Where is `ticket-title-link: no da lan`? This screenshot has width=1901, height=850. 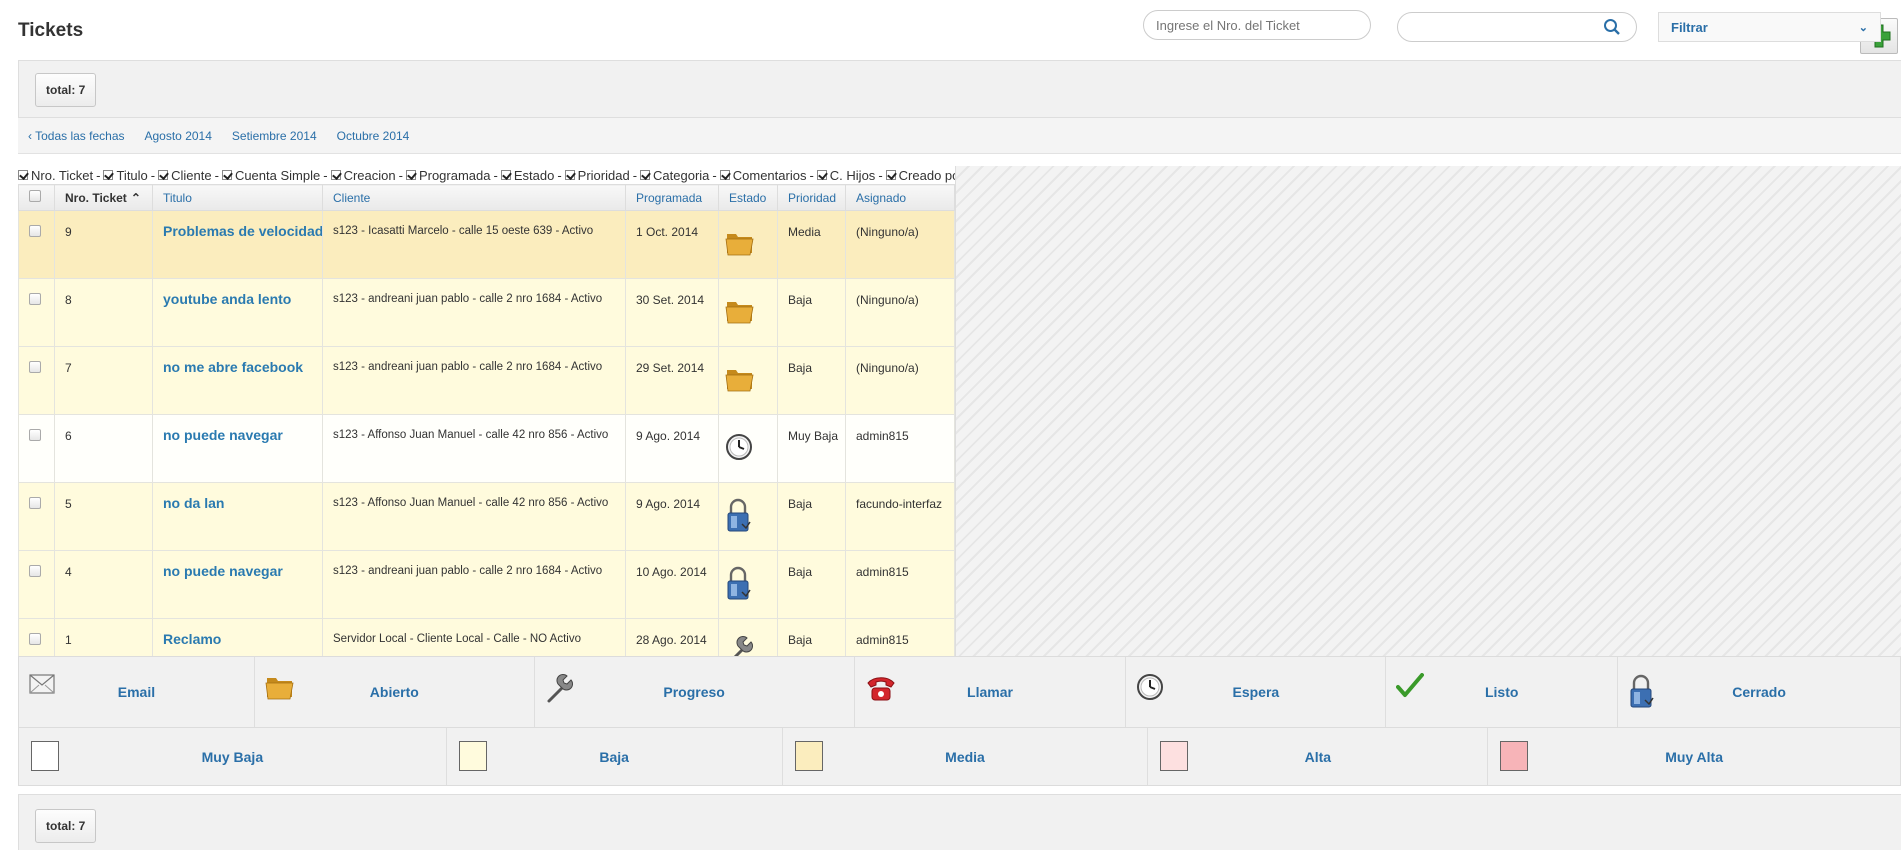 ticket-title-link: no da lan is located at coordinates (237, 516).